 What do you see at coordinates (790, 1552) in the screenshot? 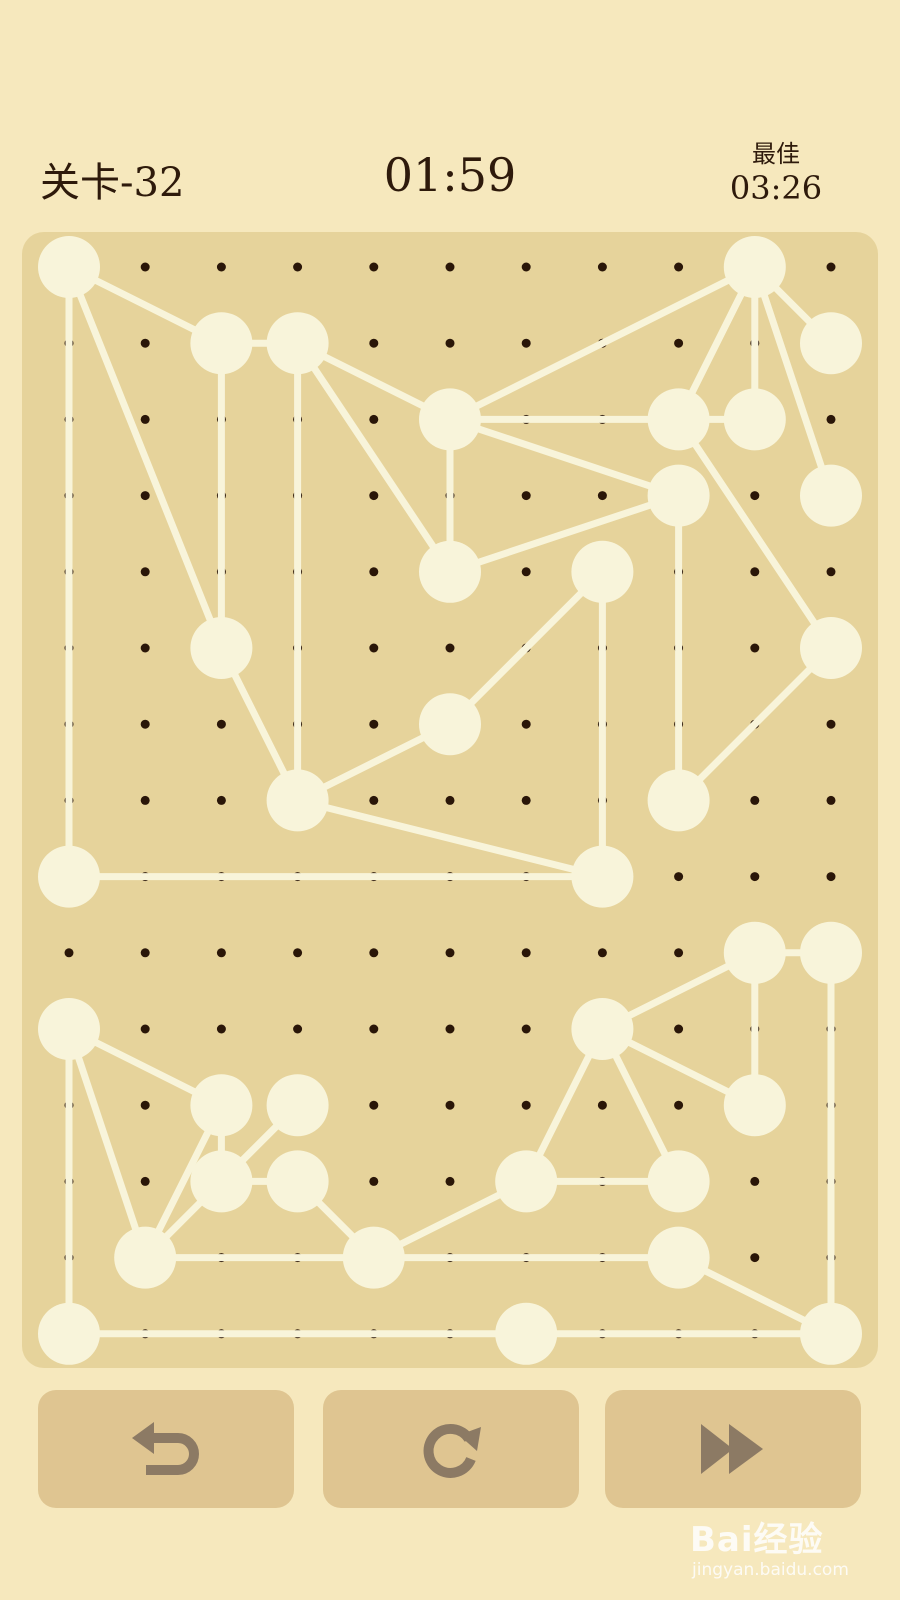
I see `watermark: Bai经验 jingyan.baidu.com` at bounding box center [790, 1552].